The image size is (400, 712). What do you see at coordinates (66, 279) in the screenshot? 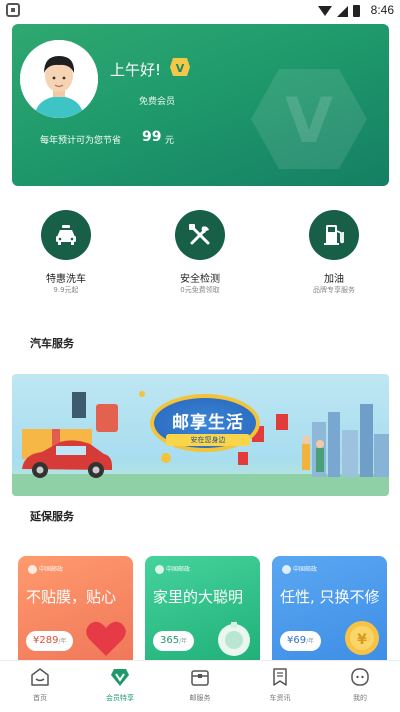
I see `quick-service-title: 特惠洗车` at bounding box center [66, 279].